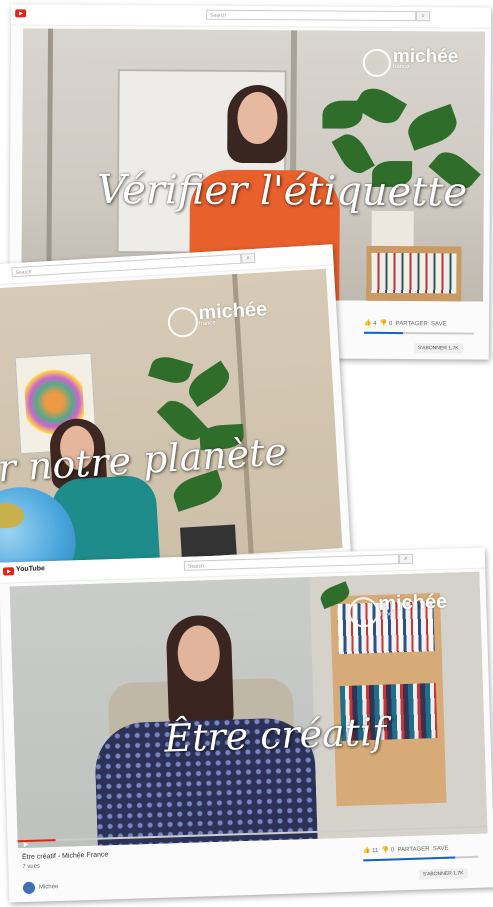  Describe the element at coordinates (30, 569) in the screenshot. I see `youtube-wordmark: YouTube` at that location.